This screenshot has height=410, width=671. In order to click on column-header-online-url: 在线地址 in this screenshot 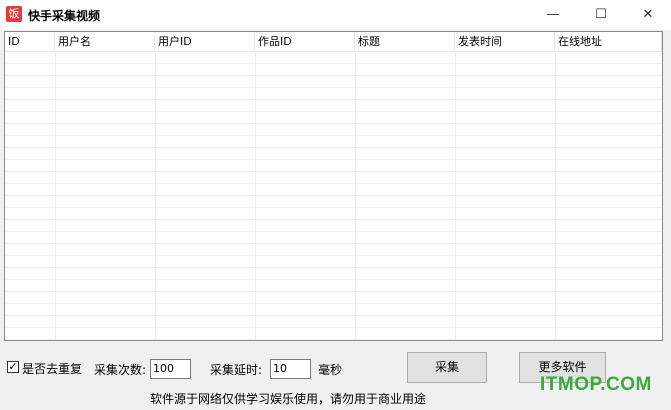, I will do `click(608, 41)`.